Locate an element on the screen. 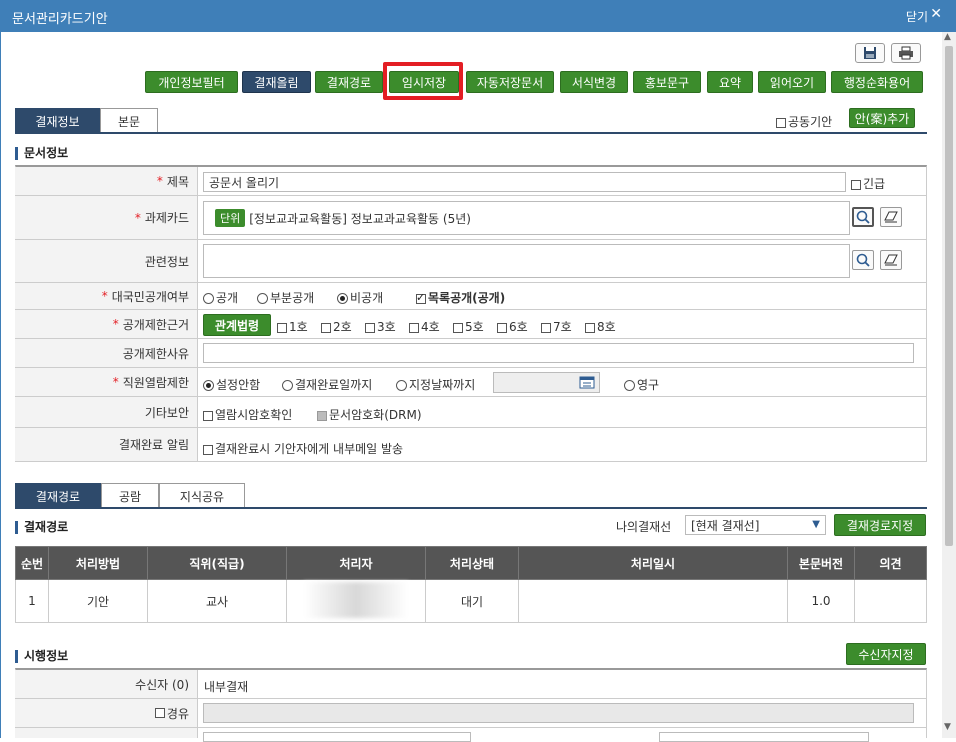 Image resolution: width=956 pixels, height=742 pixels. personal-info-filter-button: 개인정보필터 is located at coordinates (191, 82).